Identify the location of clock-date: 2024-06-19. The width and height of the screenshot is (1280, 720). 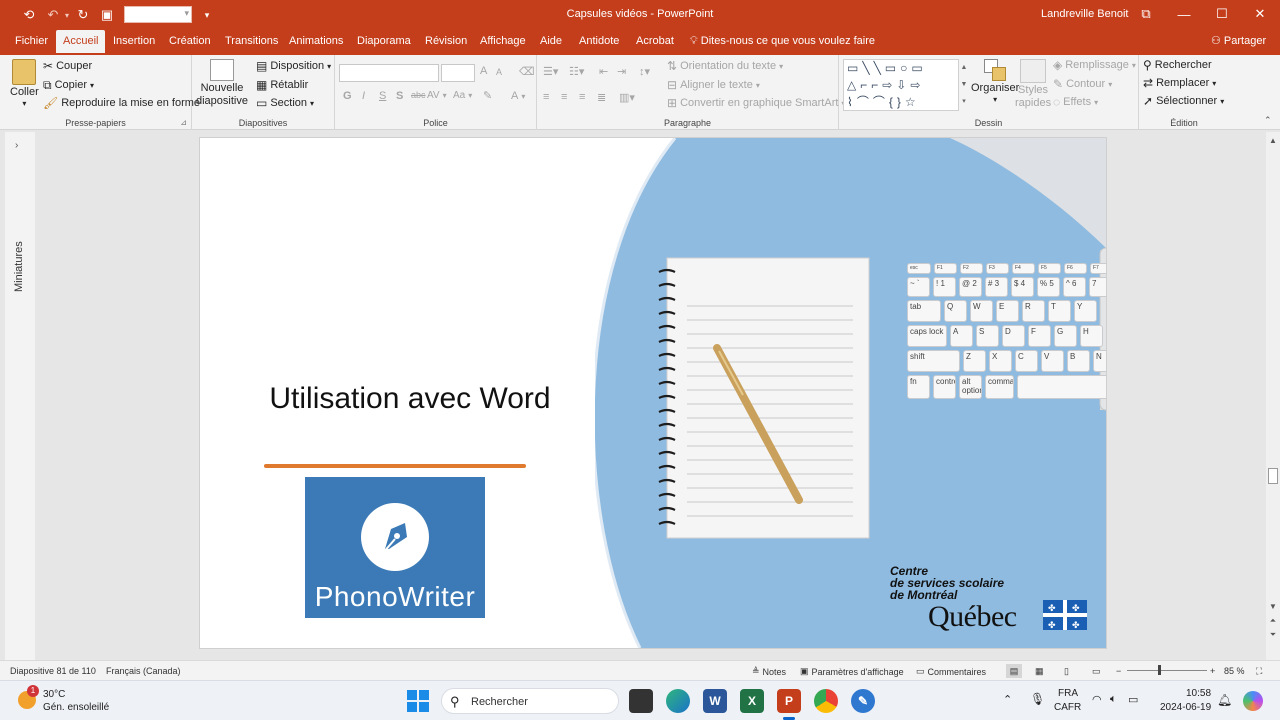
(1185, 707).